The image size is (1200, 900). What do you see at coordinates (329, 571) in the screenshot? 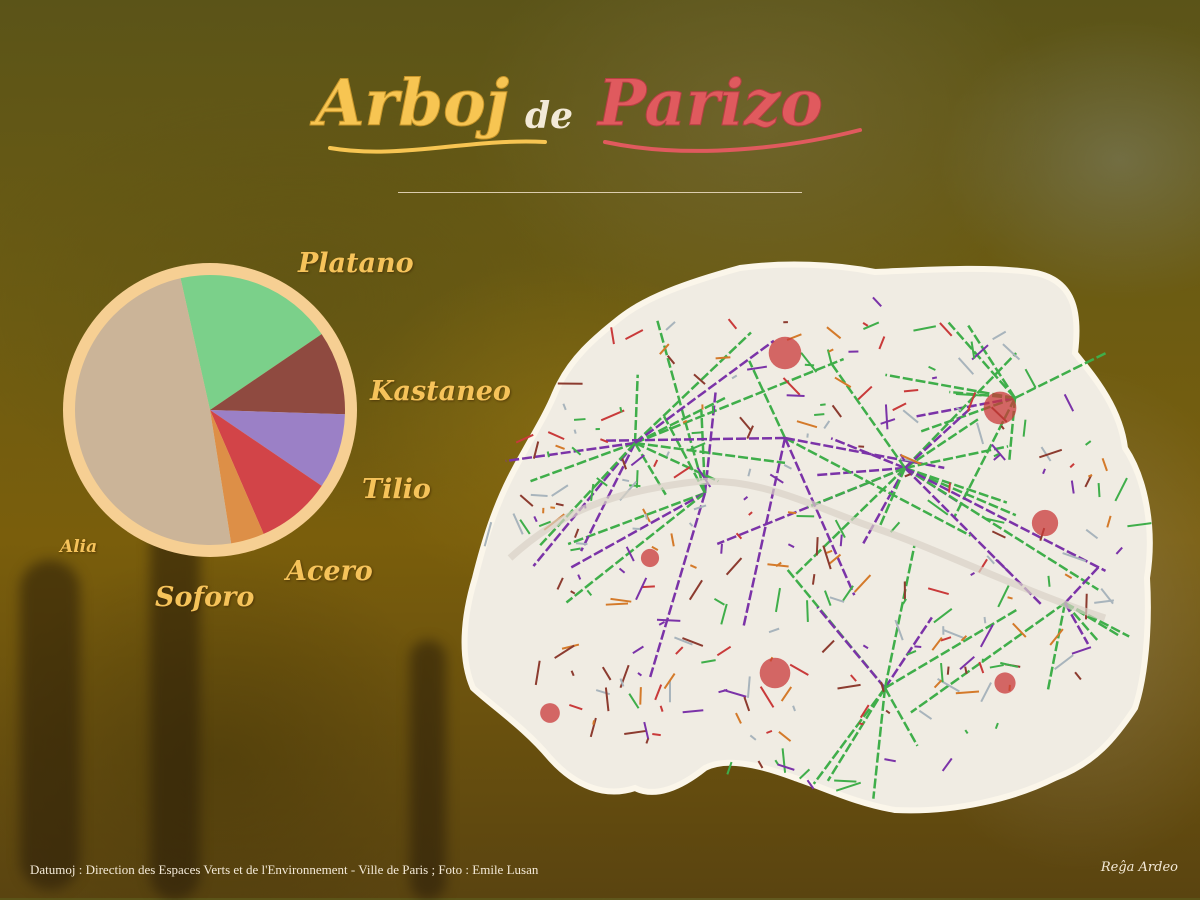
I see `pie-label-acero: Acero` at bounding box center [329, 571].